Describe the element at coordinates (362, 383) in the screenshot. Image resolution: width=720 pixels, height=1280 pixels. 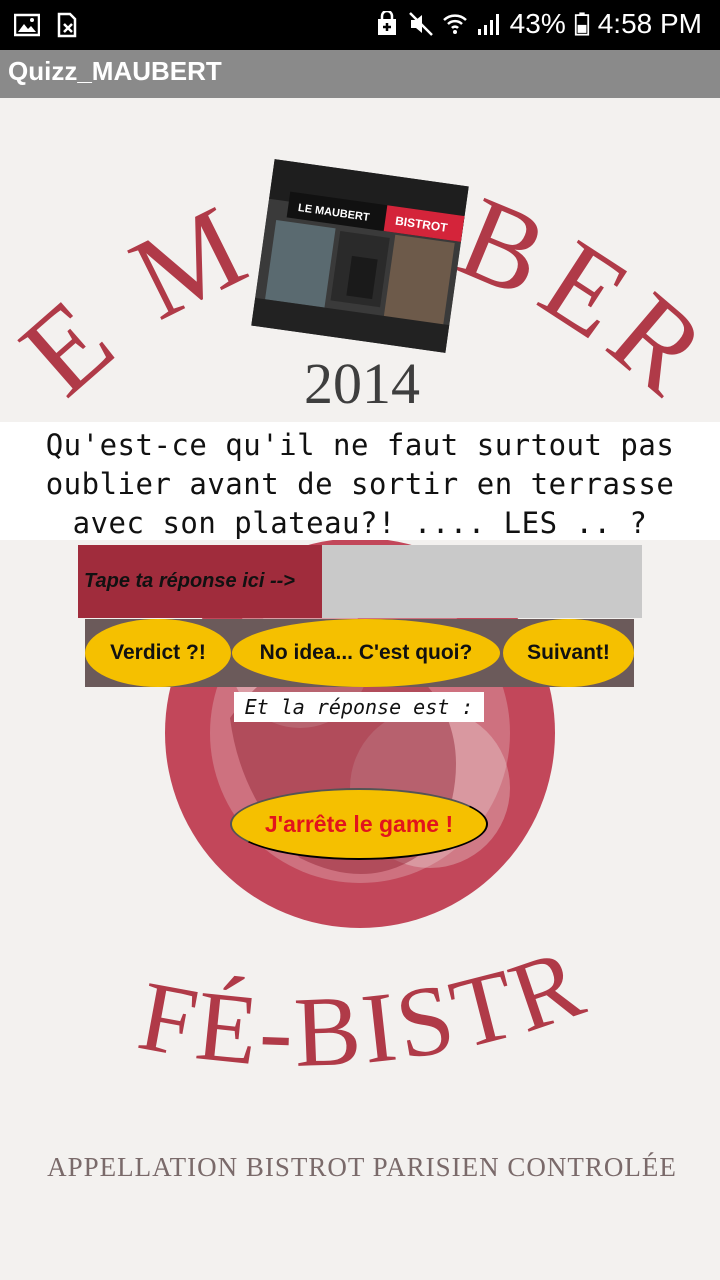
I see `year-text: 2014` at that location.